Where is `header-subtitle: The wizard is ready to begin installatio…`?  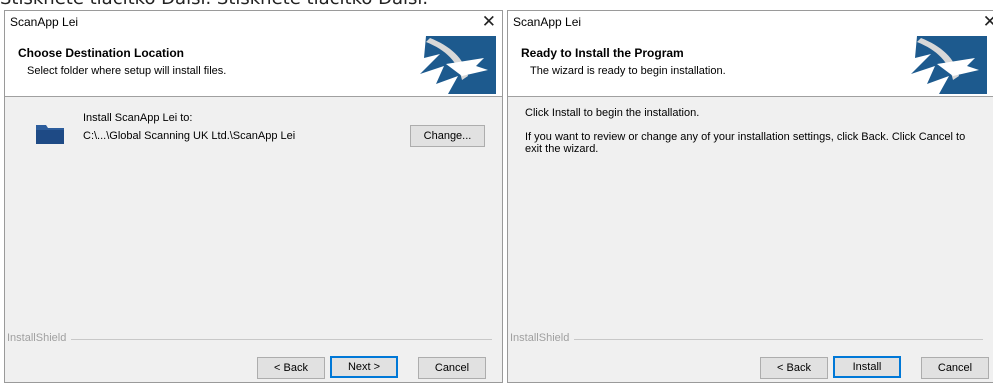
header-subtitle: The wizard is ready to begin installatio… is located at coordinates (628, 71).